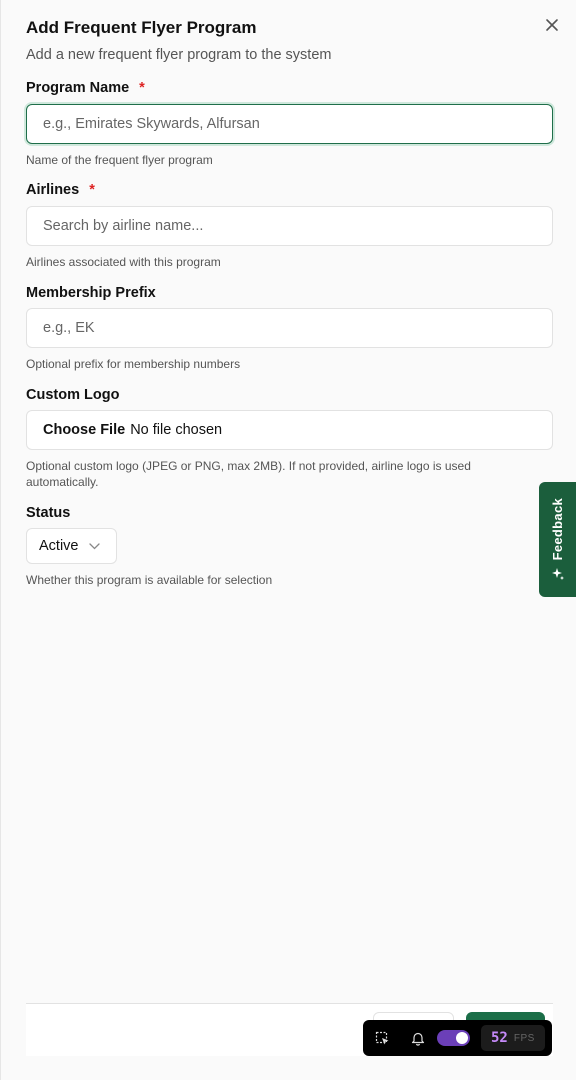 The width and height of the screenshot is (576, 1080). What do you see at coordinates (462, 1038) in the screenshot?
I see `toggle-knob` at bounding box center [462, 1038].